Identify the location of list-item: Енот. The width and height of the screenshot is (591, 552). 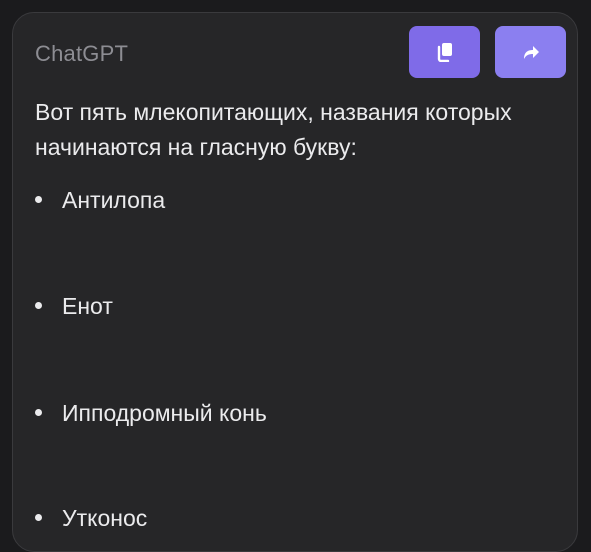
(74, 306).